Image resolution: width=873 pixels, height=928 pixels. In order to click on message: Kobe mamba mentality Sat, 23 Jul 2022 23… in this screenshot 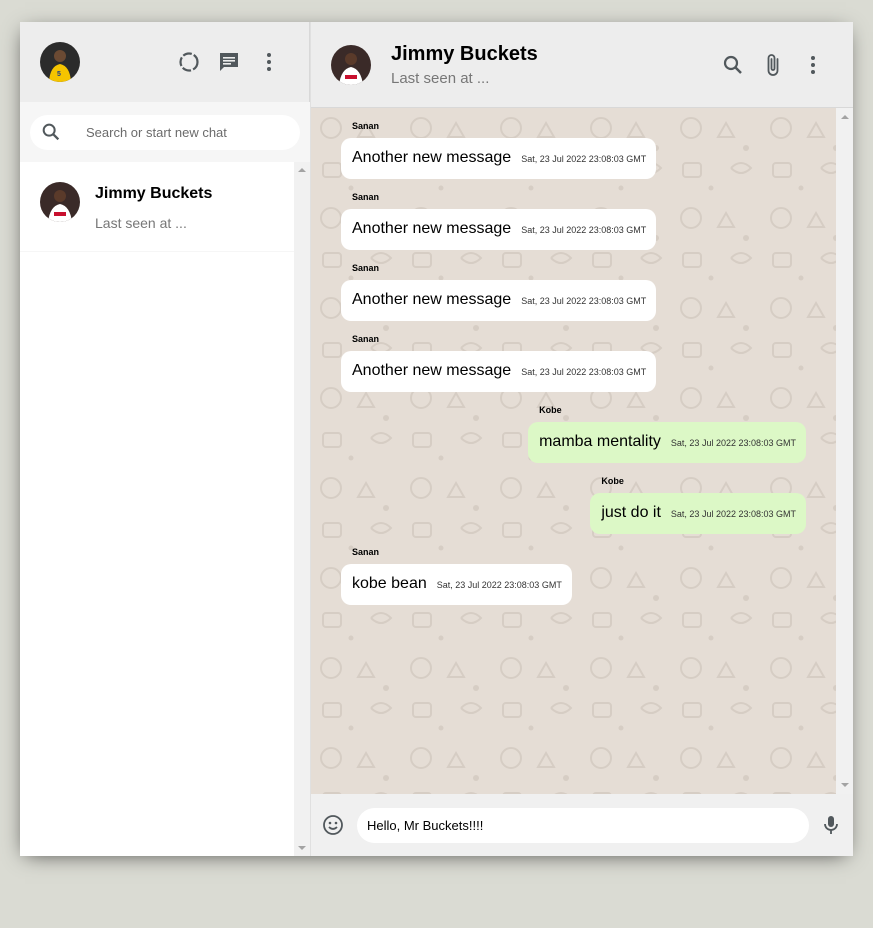, I will do `click(667, 440)`.